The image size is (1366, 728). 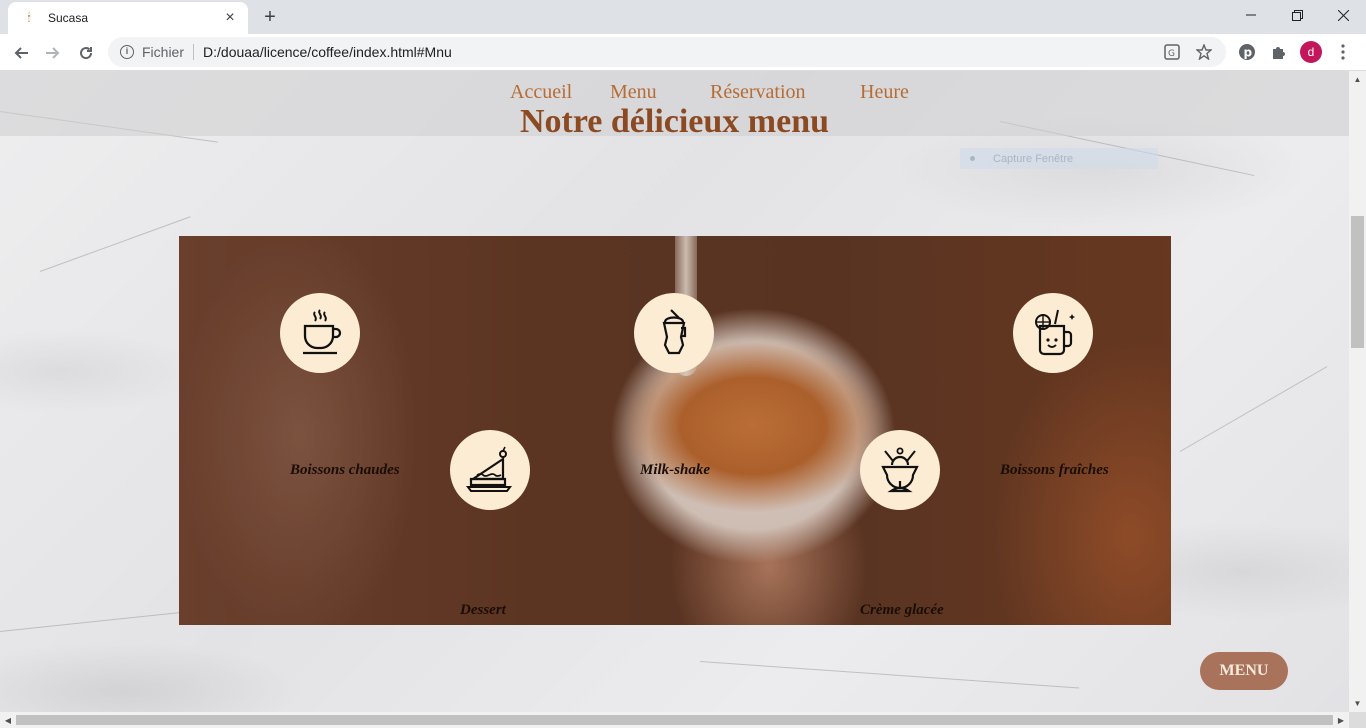 I want to click on url-text: D:/douaa/licence/coffee/index.html#Mnu, so click(x=682, y=52).